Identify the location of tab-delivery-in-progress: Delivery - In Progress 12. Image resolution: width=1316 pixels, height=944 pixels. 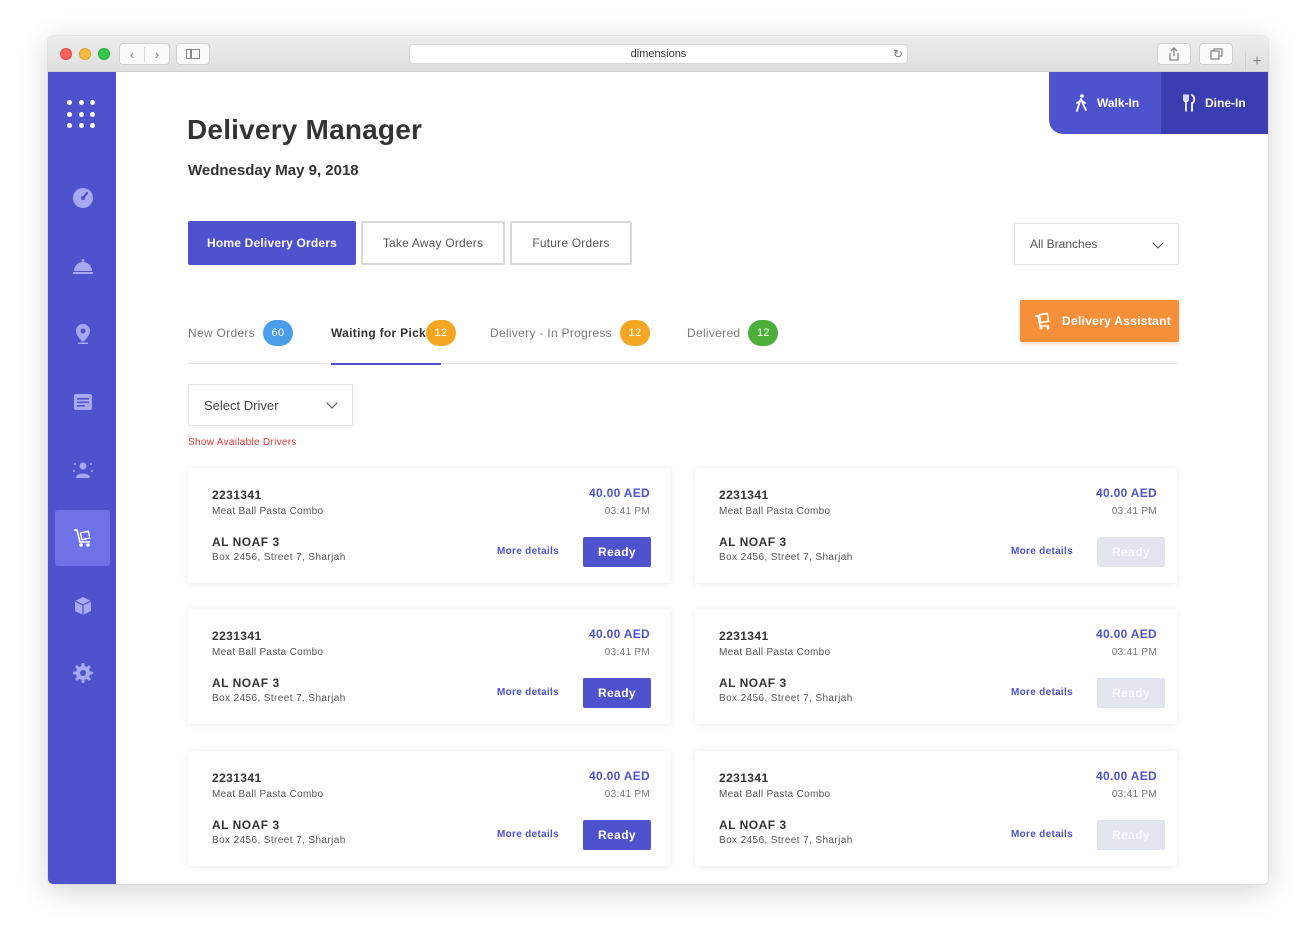
(570, 341).